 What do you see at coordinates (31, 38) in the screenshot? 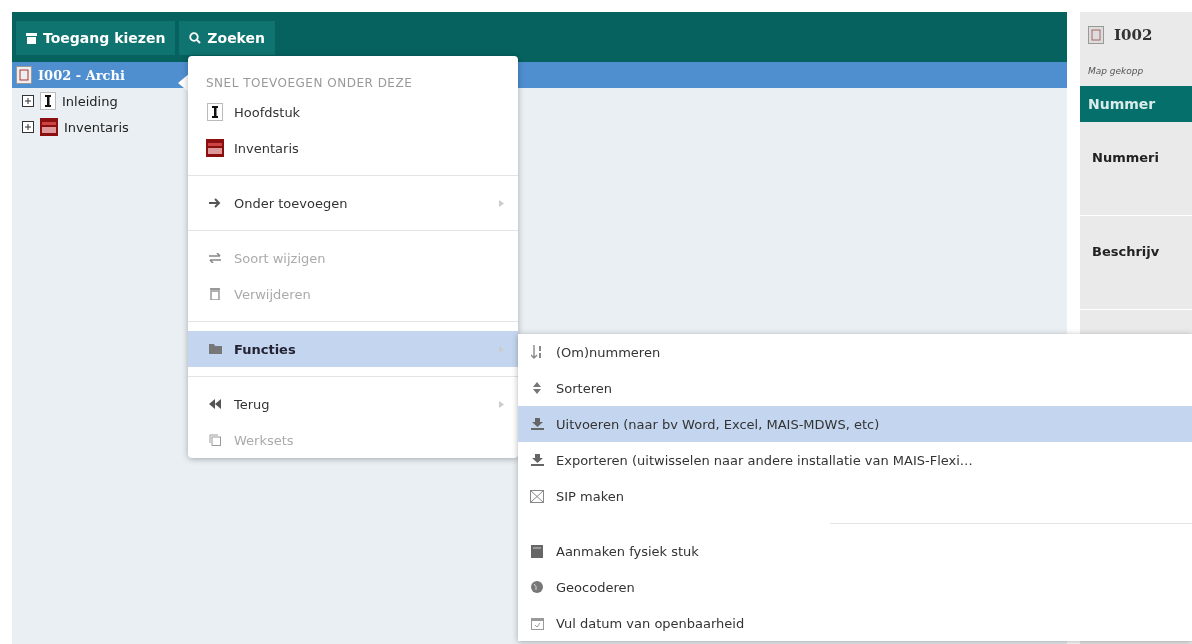
I see `archive-box-icon` at bounding box center [31, 38].